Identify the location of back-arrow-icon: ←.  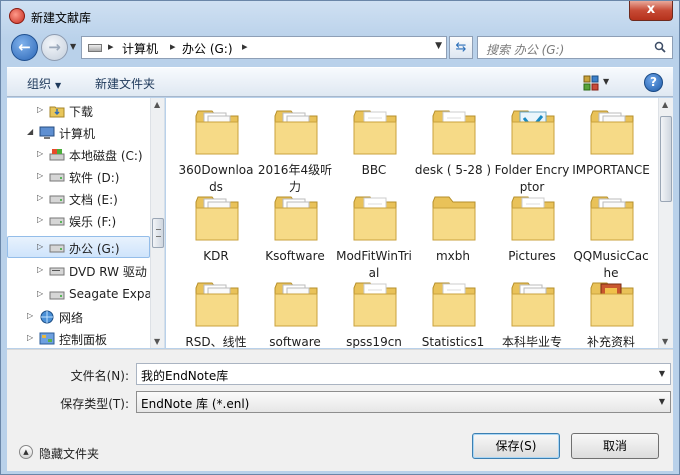
(24, 47).